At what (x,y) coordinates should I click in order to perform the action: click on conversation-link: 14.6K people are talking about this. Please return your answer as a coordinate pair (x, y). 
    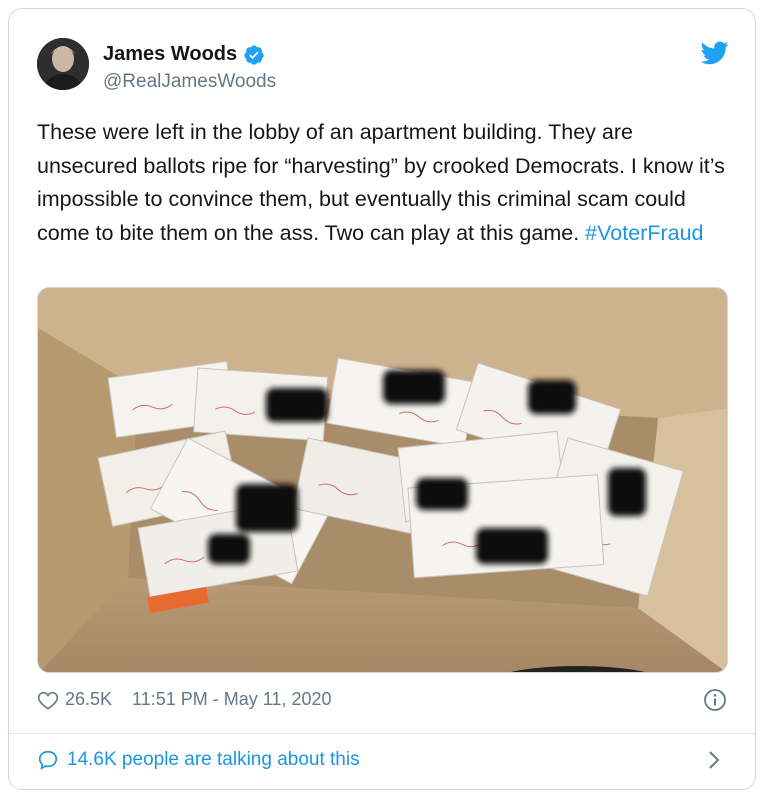
    Looking at the image, I should click on (198, 760).